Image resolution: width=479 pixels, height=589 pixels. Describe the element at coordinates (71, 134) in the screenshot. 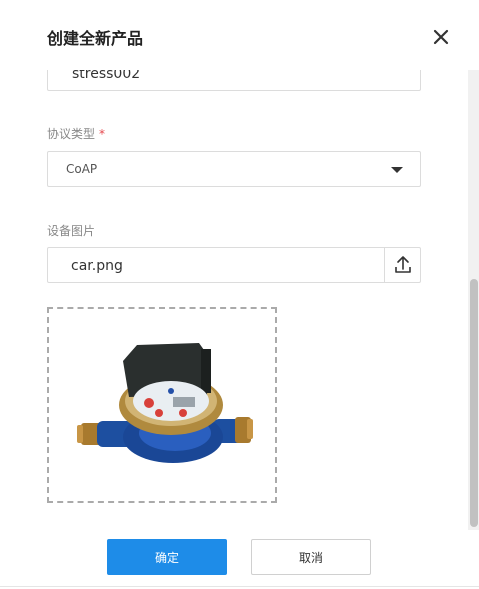

I see `protocol-label-text: 协议类型` at that location.